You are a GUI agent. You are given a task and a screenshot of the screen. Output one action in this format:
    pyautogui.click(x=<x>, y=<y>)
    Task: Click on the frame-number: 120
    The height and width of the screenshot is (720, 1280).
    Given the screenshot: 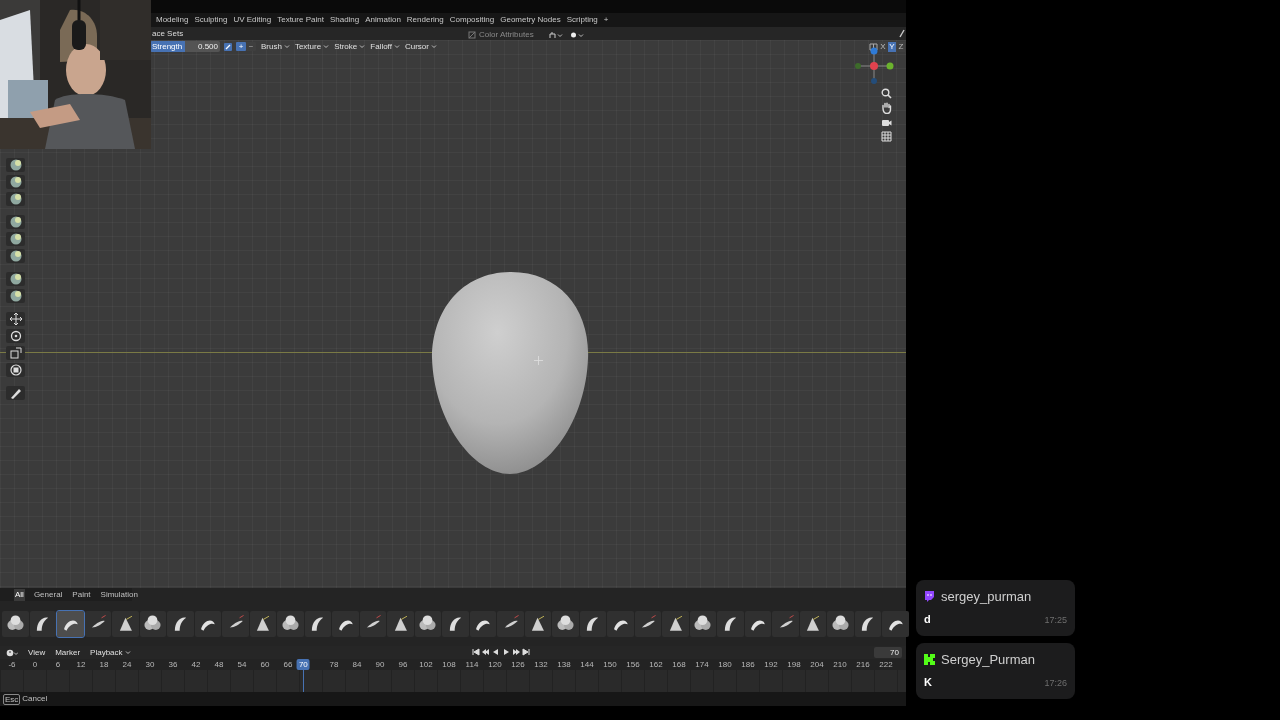 What is the action you would take?
    pyautogui.click(x=495, y=664)
    